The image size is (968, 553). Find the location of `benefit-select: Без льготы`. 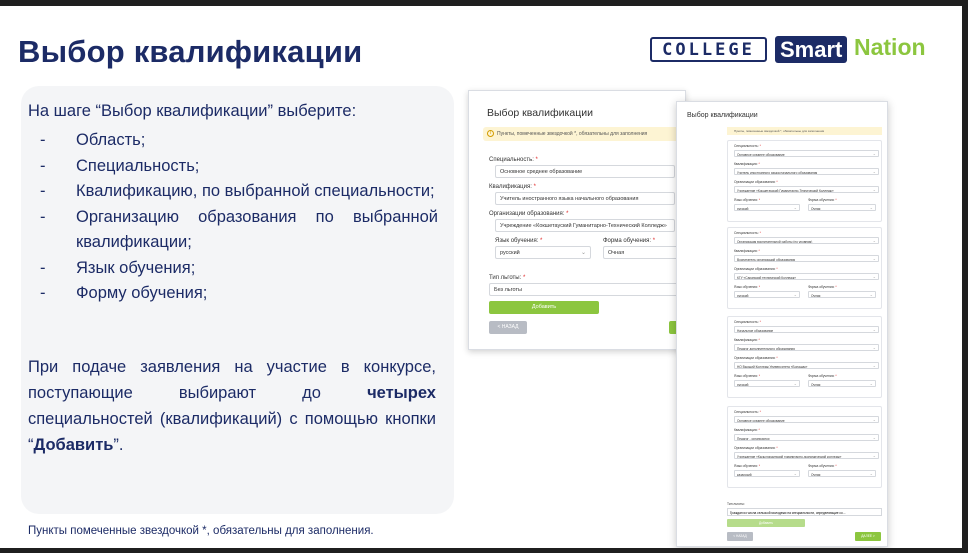

benefit-select: Без льготы is located at coordinates (587, 289).